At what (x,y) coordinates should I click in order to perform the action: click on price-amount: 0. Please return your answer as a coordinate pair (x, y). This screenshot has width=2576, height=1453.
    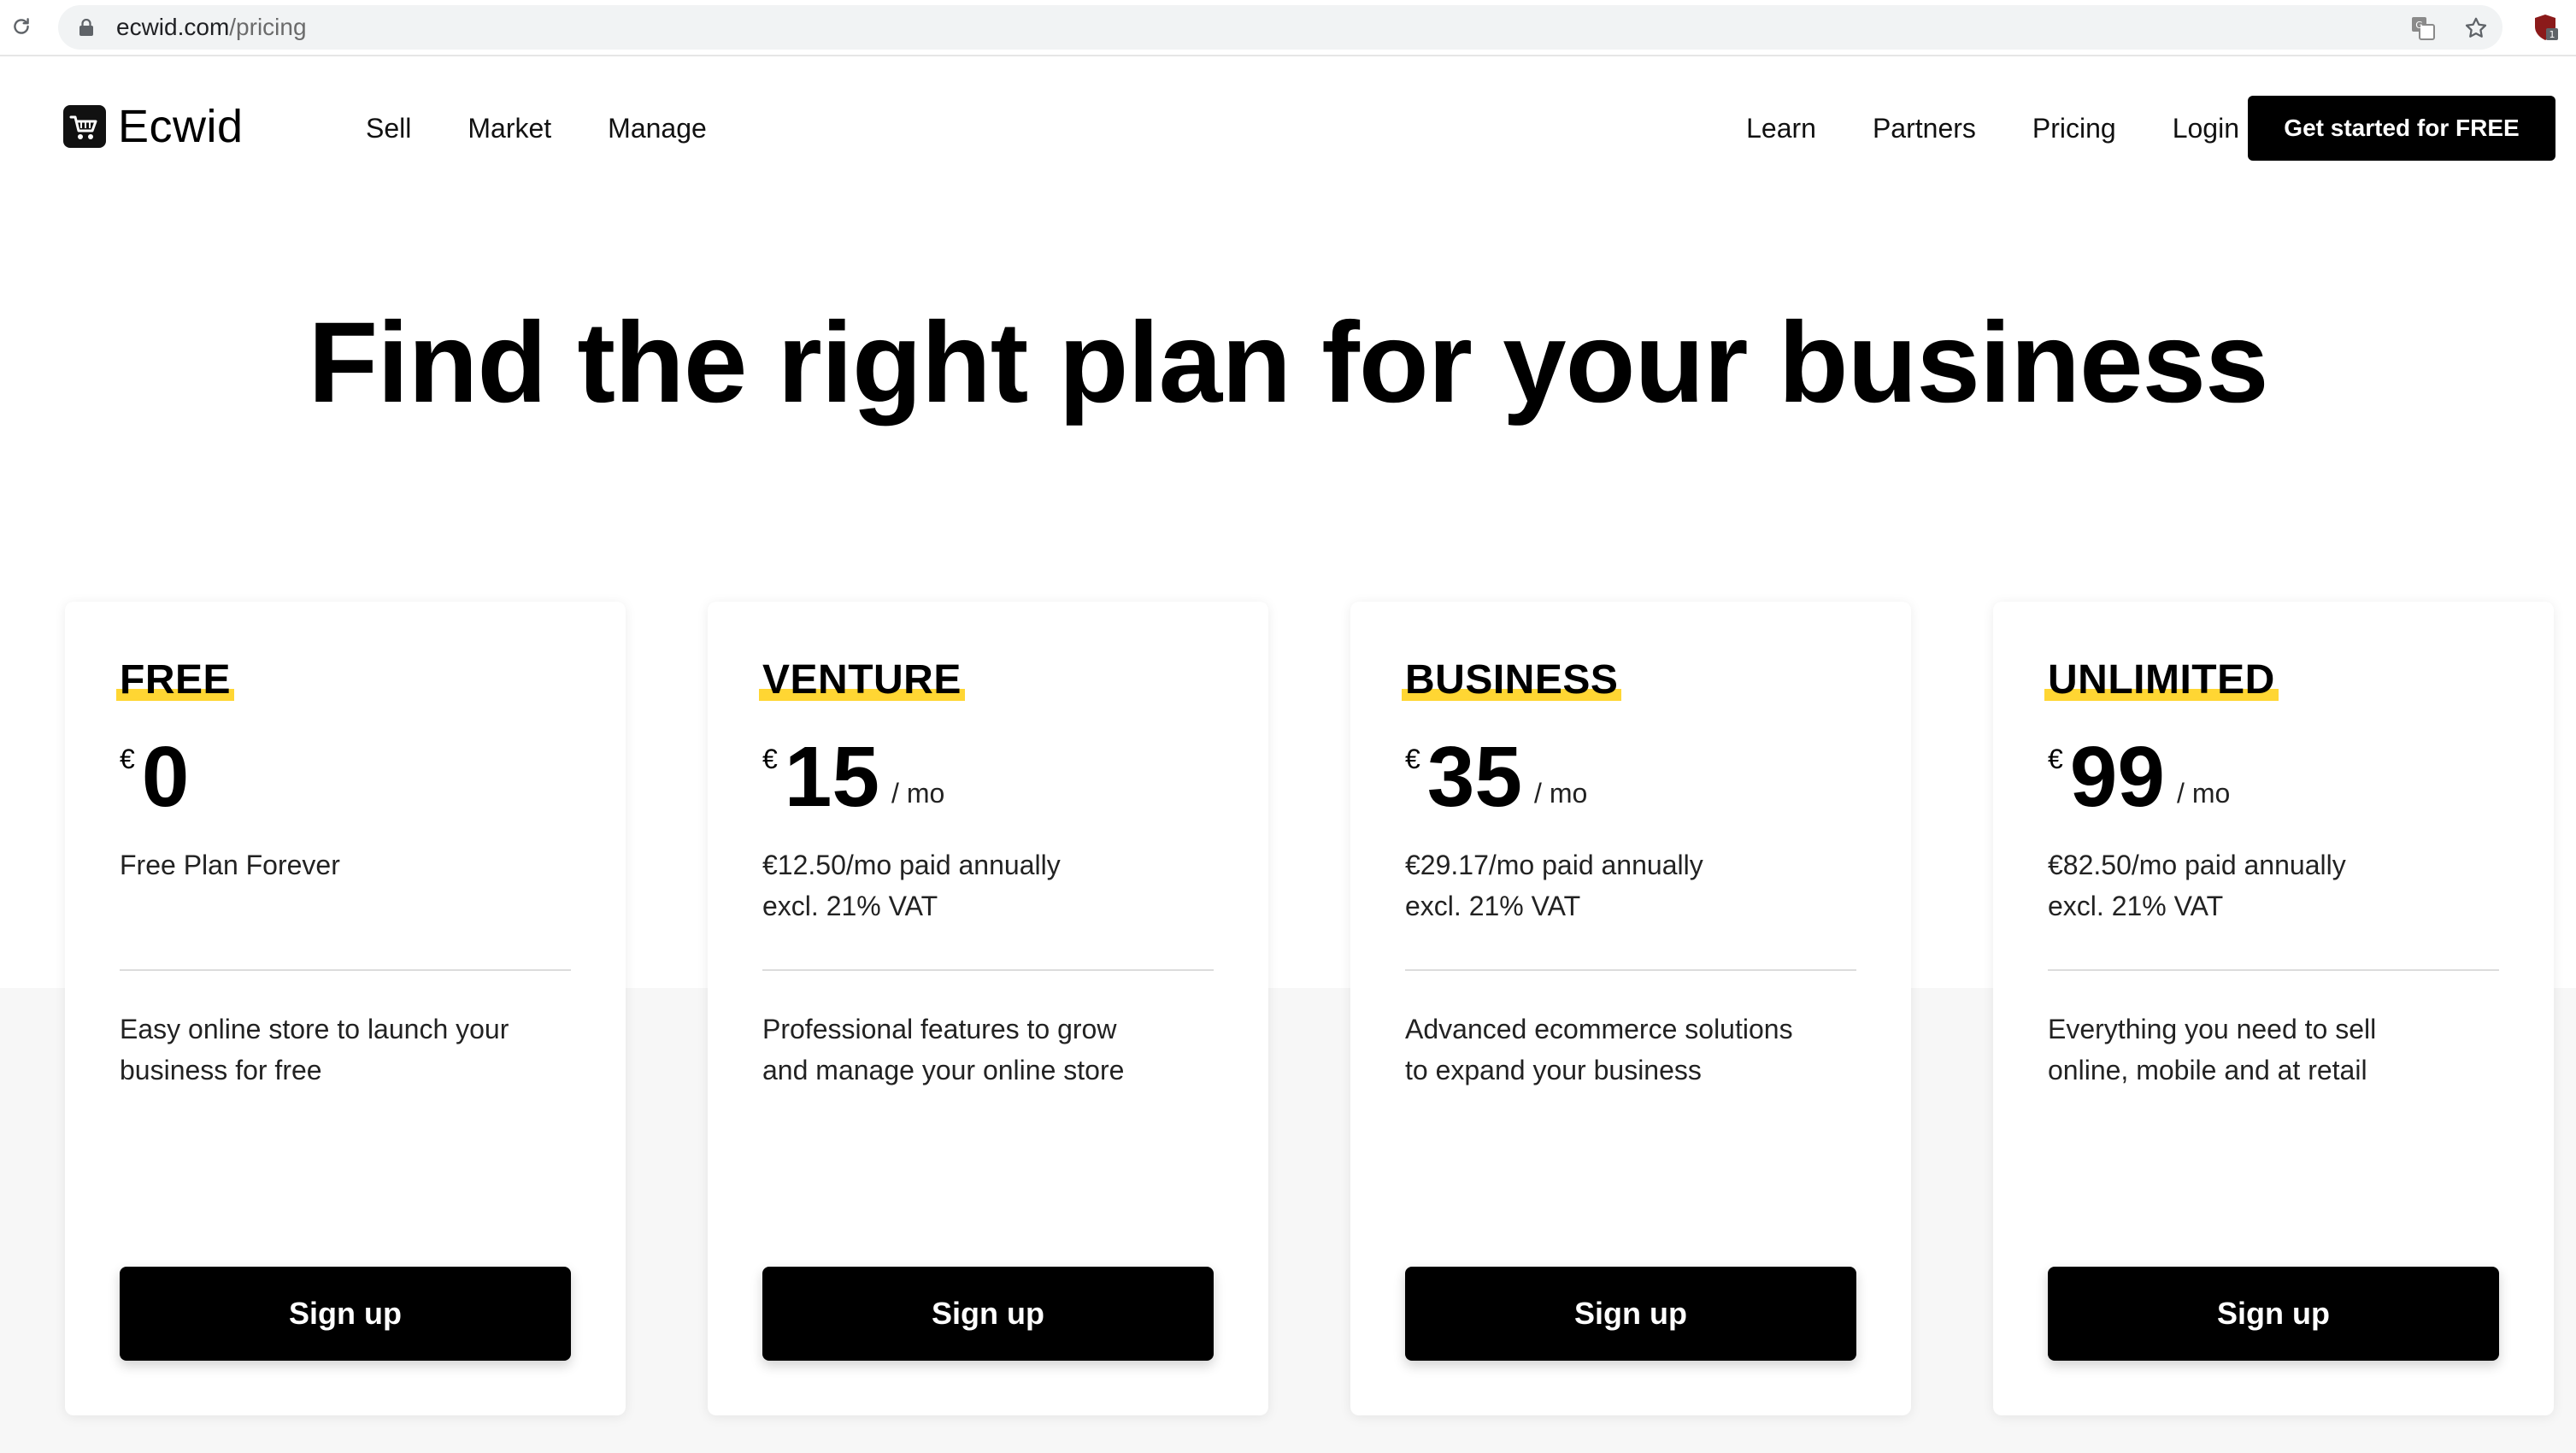
    Looking at the image, I should click on (165, 777).